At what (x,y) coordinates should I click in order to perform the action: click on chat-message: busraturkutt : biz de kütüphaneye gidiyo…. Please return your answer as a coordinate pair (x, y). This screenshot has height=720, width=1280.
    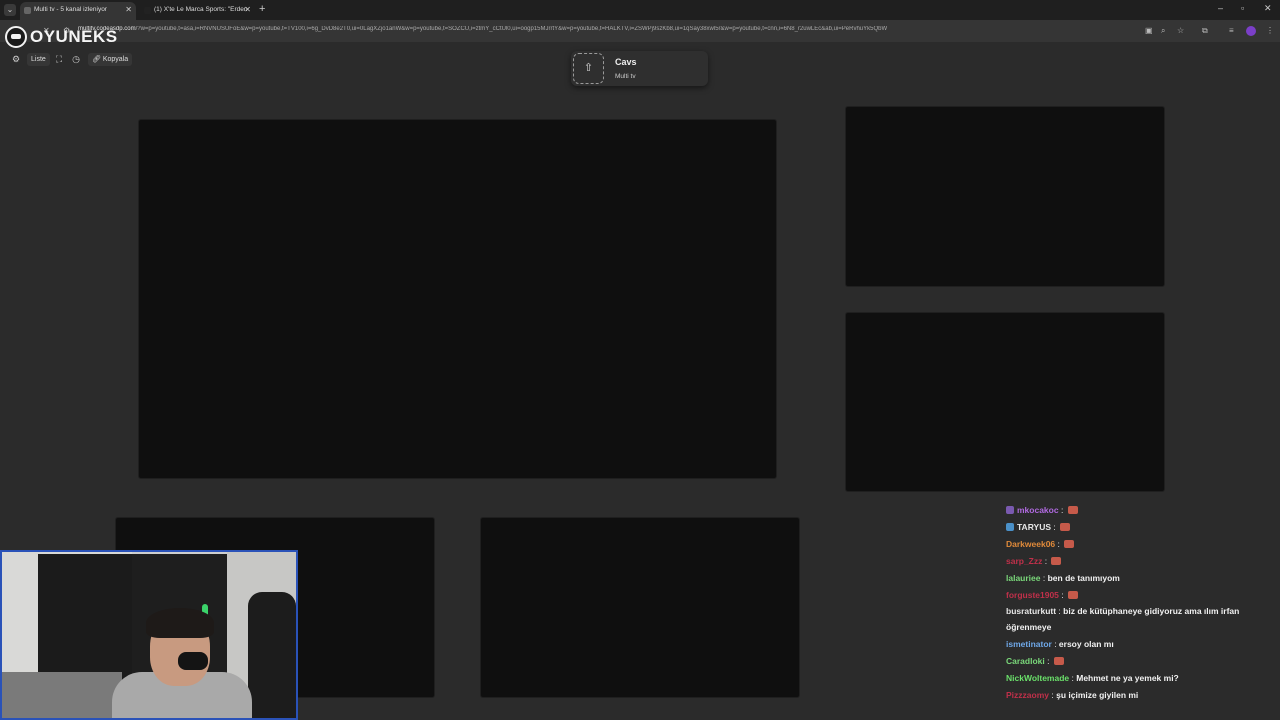
    Looking at the image, I should click on (1137, 619).